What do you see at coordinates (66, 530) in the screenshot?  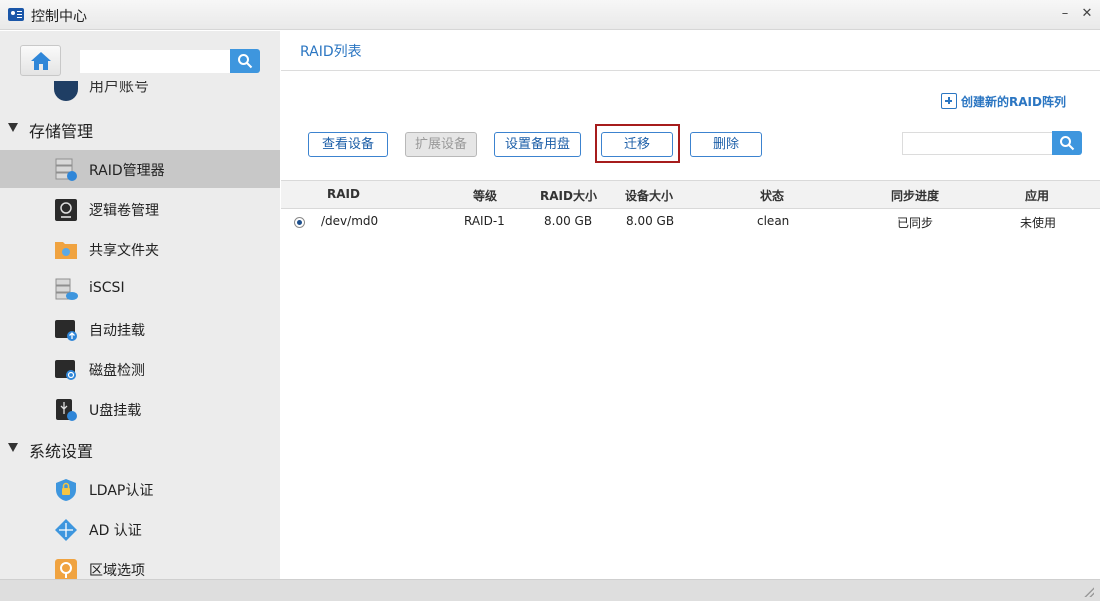 I see `ad-network-icon` at bounding box center [66, 530].